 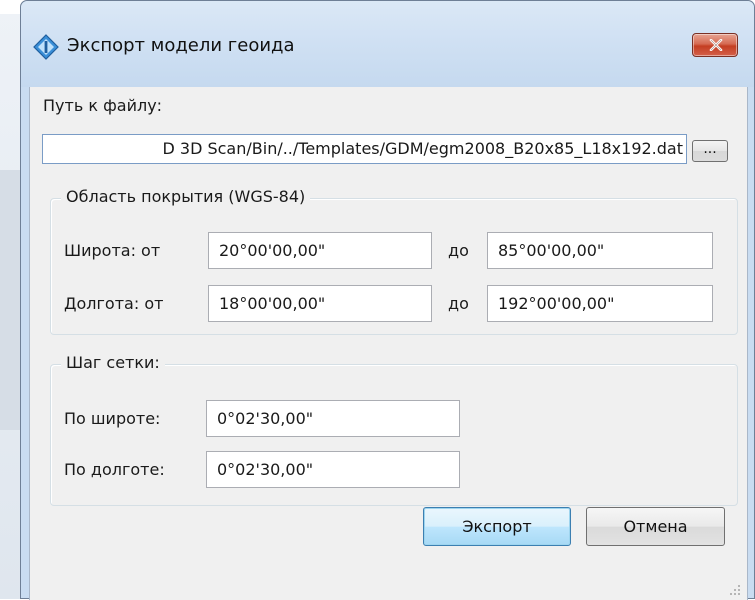 I want to click on longitude-to-label: до, so click(x=458, y=303).